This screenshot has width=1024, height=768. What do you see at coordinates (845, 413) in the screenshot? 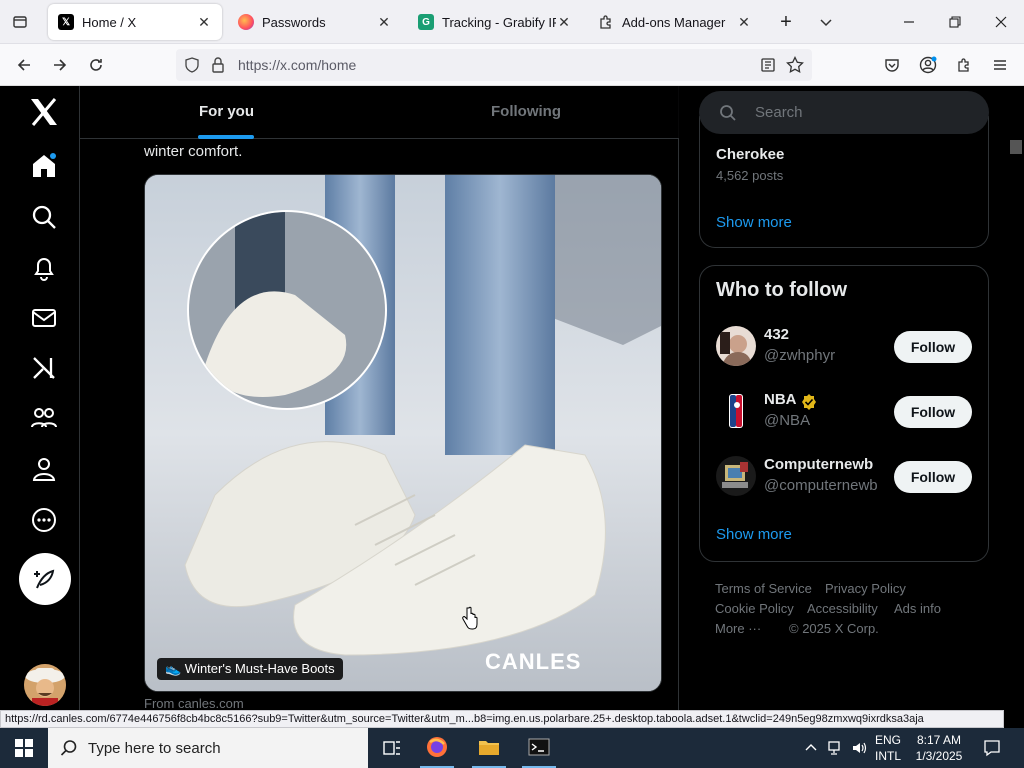
I see `follow-suggestion-row: NBA @NBA Follow` at bounding box center [845, 413].